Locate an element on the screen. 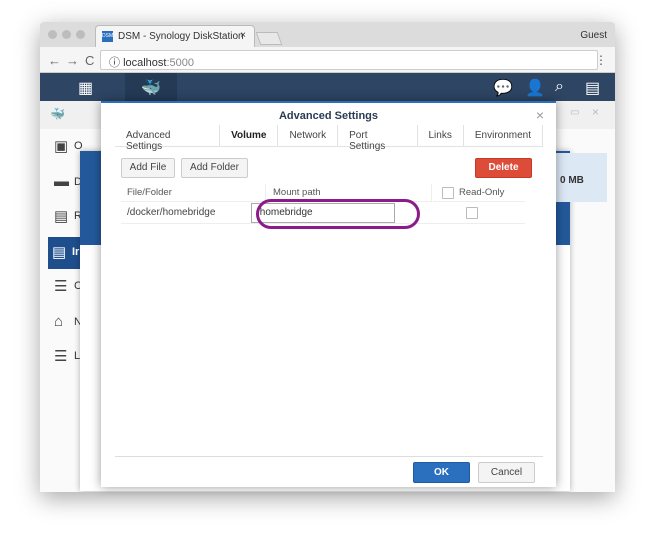  dialog-close-icon: × is located at coordinates (540, 115).